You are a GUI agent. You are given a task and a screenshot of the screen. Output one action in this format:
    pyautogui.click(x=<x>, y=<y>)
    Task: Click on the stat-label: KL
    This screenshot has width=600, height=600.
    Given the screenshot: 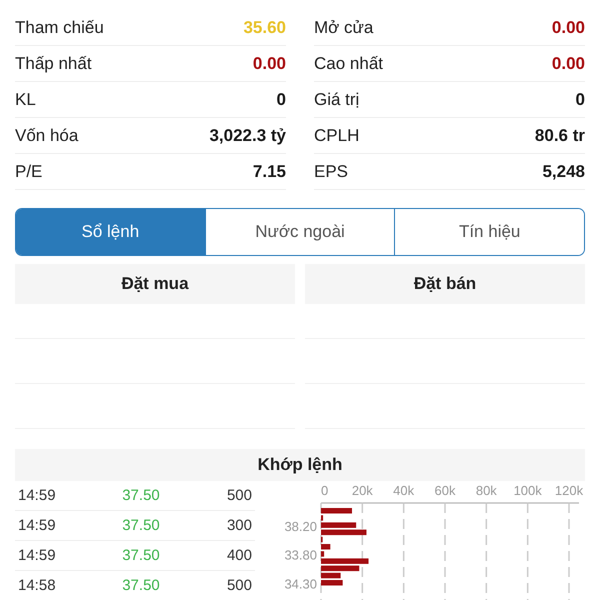 What is the action you would take?
    pyautogui.click(x=25, y=100)
    